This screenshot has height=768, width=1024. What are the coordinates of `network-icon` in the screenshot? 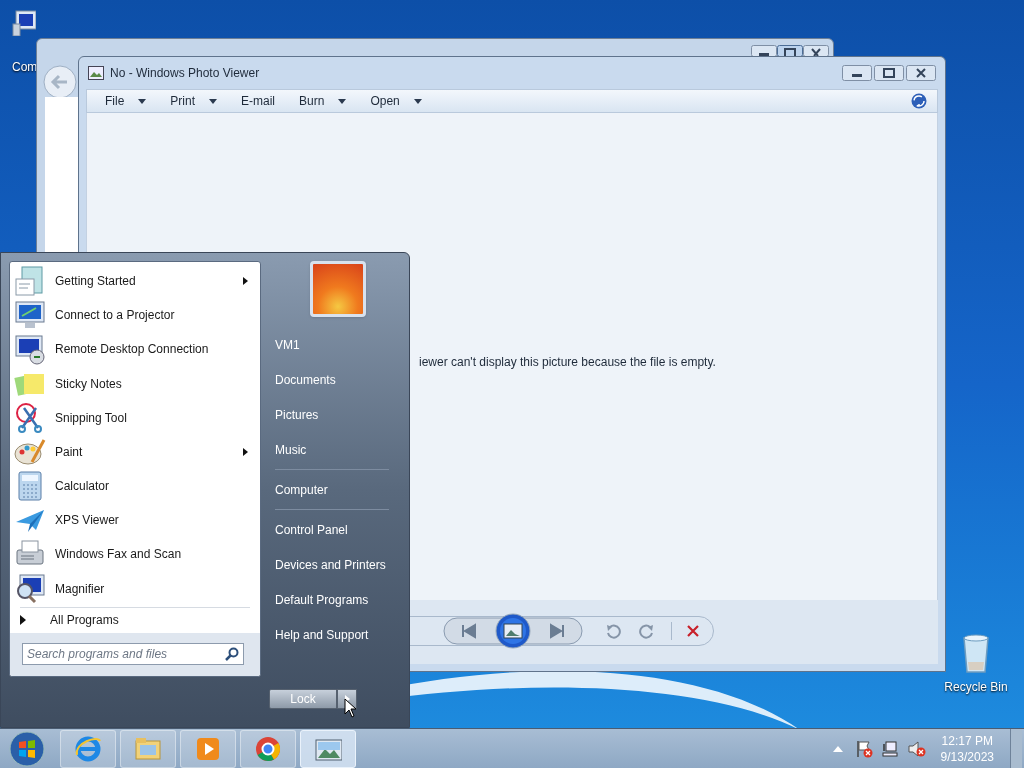 It's located at (889, 748).